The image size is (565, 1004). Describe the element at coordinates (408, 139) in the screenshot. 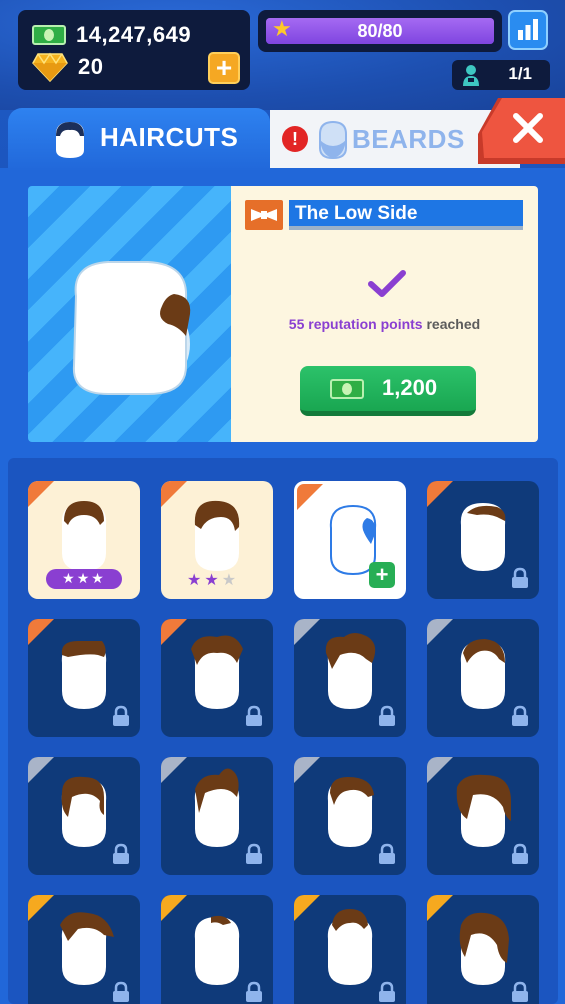

I see `tab-beards-label: BEARDS` at that location.